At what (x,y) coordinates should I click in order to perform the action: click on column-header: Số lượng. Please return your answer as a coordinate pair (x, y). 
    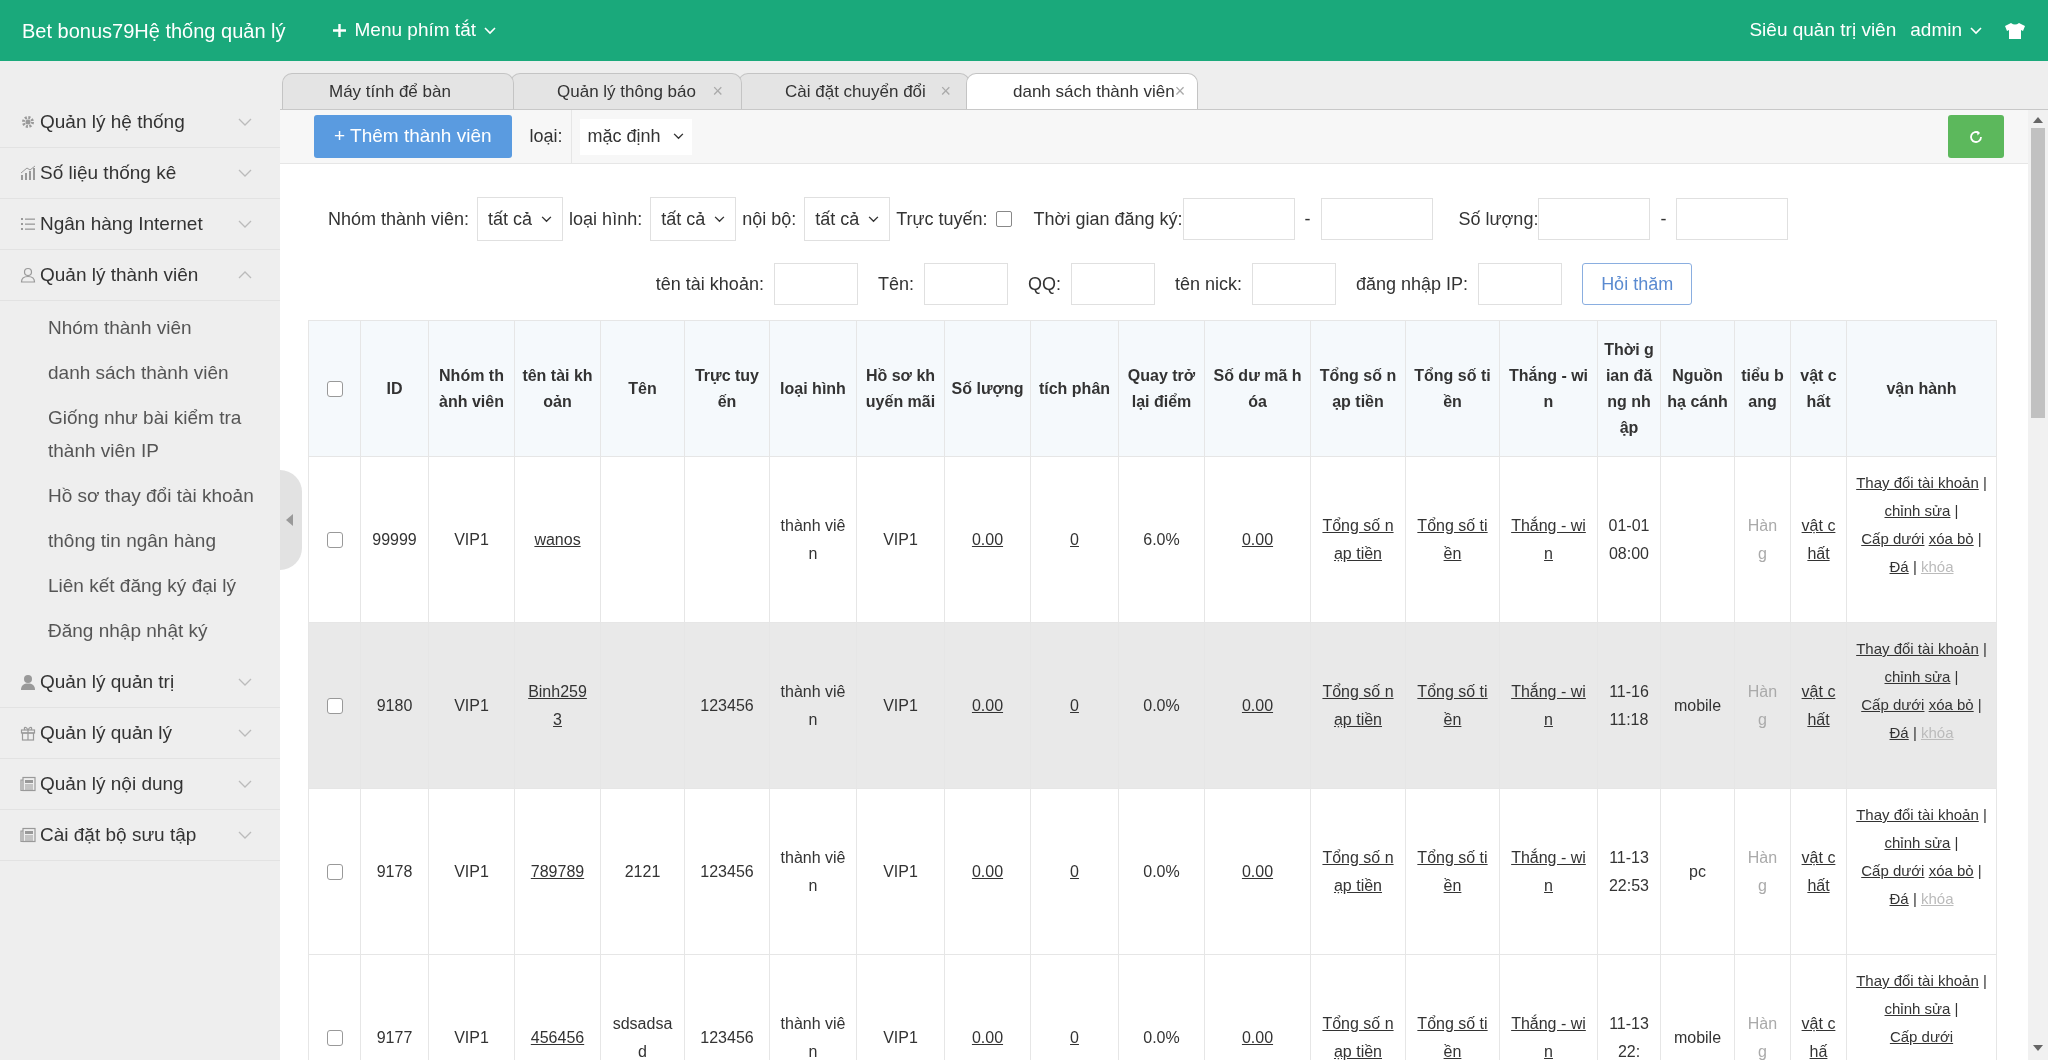
    Looking at the image, I should click on (987, 388).